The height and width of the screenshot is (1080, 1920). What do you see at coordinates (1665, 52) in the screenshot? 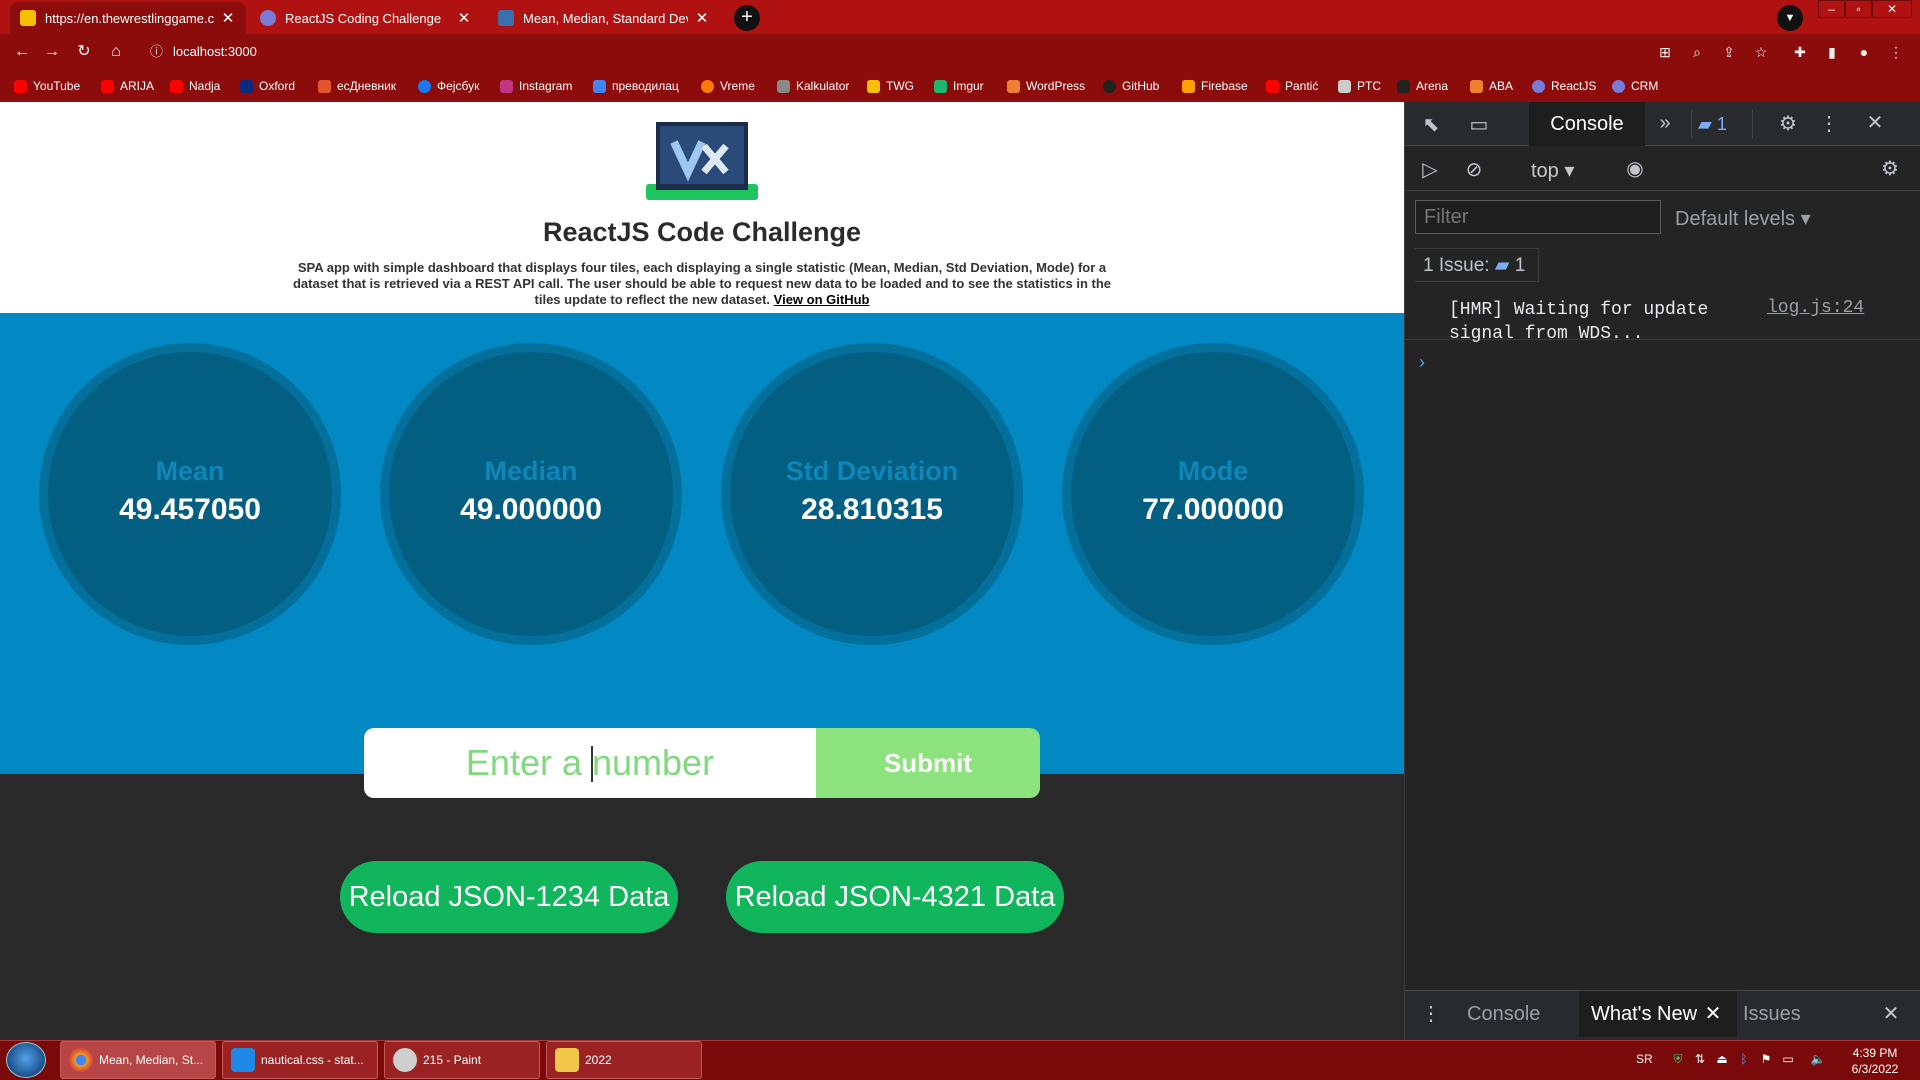
I see `translate-icon: ⊞` at bounding box center [1665, 52].